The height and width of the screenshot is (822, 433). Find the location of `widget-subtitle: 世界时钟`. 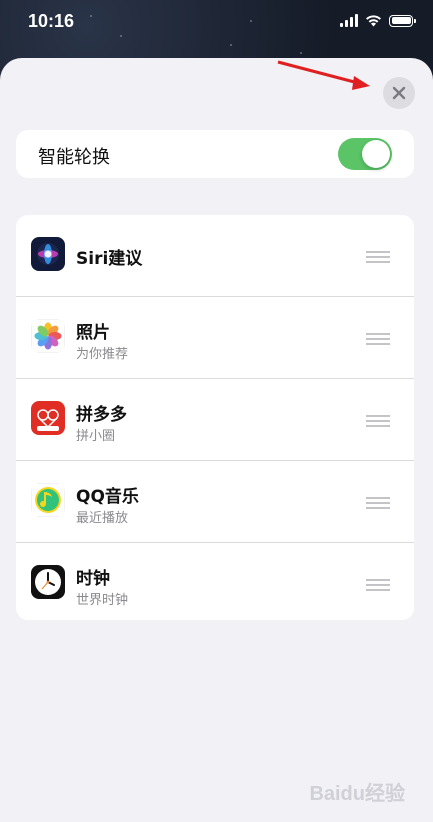

widget-subtitle: 世界时钟 is located at coordinates (102, 600).